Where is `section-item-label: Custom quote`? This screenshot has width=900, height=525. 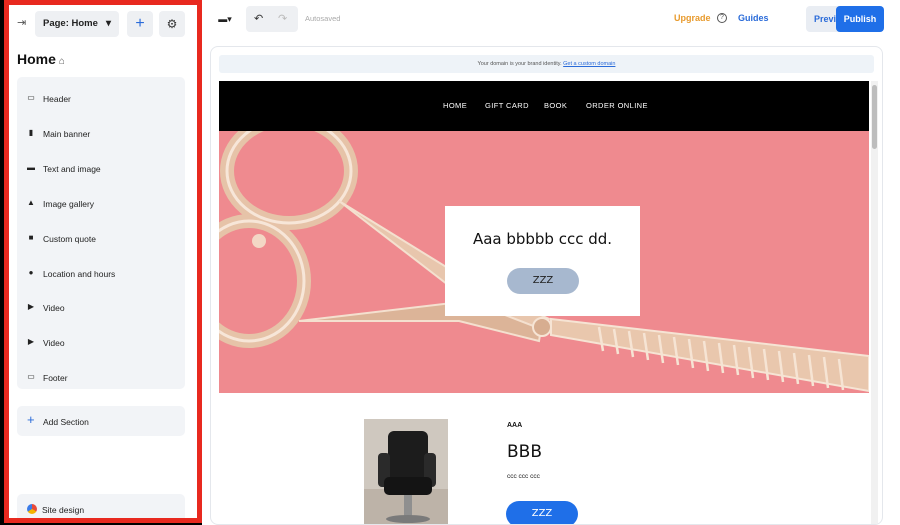 section-item-label: Custom quote is located at coordinates (69, 239).